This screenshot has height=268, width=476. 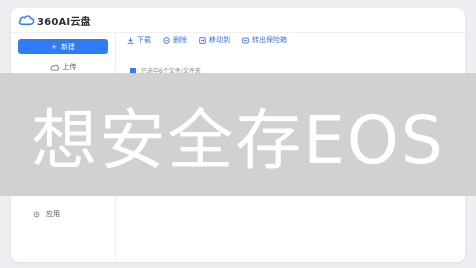 I want to click on transfer-out-vault-label: 转出保险箱, so click(x=269, y=40).